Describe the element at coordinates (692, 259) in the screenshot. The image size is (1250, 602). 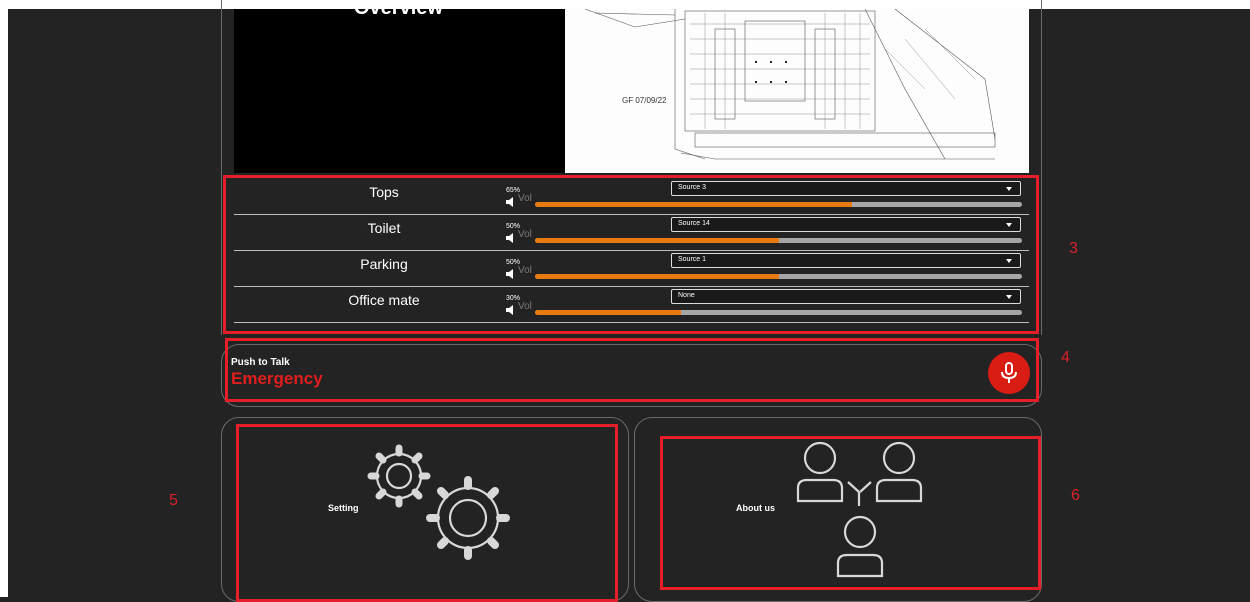
I see `source-select-value: Source 1` at that location.